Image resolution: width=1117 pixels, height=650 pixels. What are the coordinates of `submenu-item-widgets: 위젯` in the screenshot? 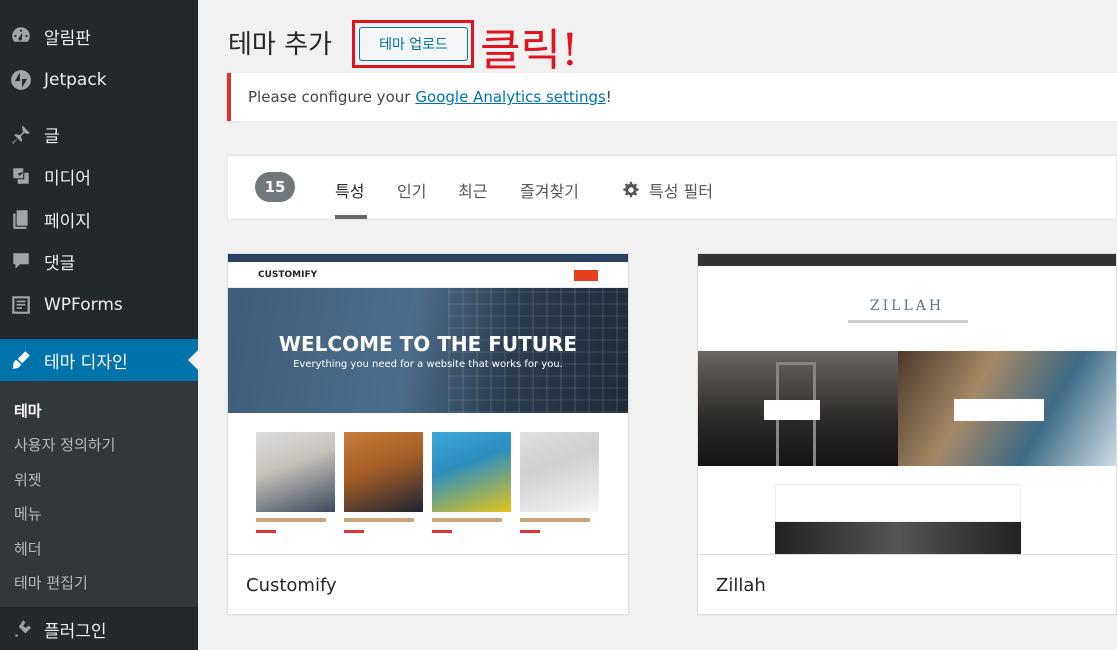 It's located at (28, 479).